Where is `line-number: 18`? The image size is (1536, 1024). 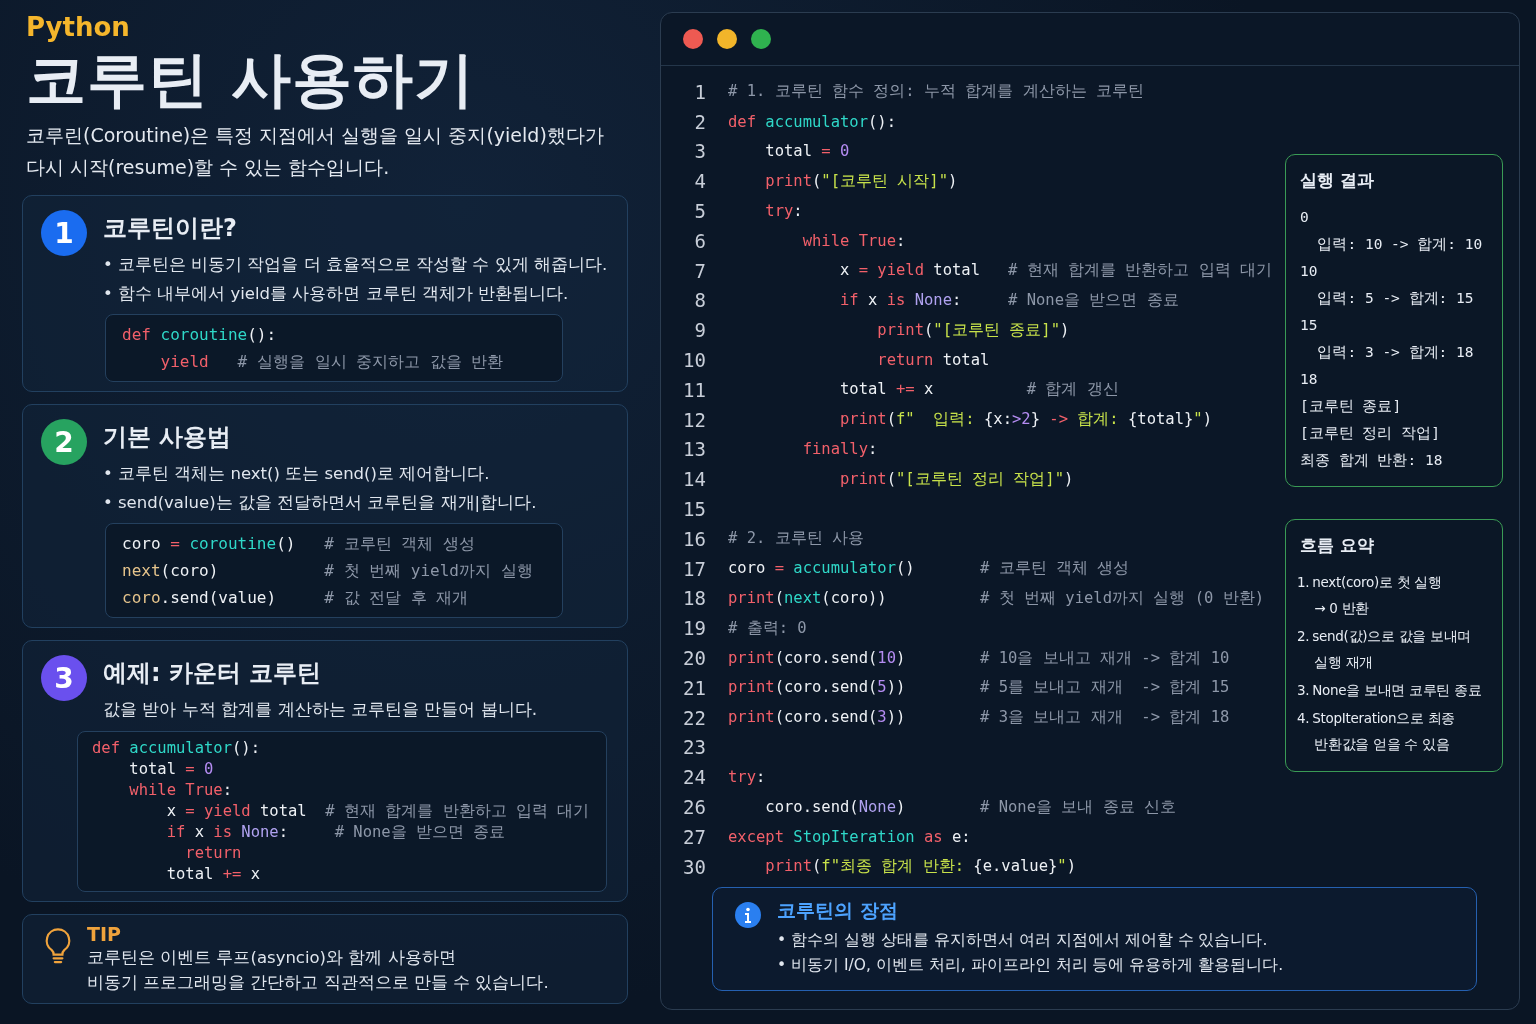 line-number: 18 is located at coordinates (694, 598).